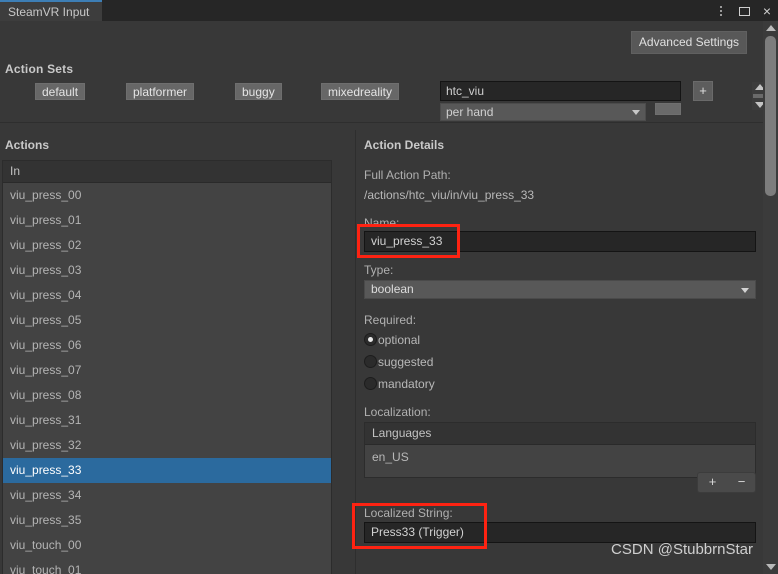 This screenshot has height=574, width=778. What do you see at coordinates (167, 220) in the screenshot?
I see `action-list-item: viu_press_01` at bounding box center [167, 220].